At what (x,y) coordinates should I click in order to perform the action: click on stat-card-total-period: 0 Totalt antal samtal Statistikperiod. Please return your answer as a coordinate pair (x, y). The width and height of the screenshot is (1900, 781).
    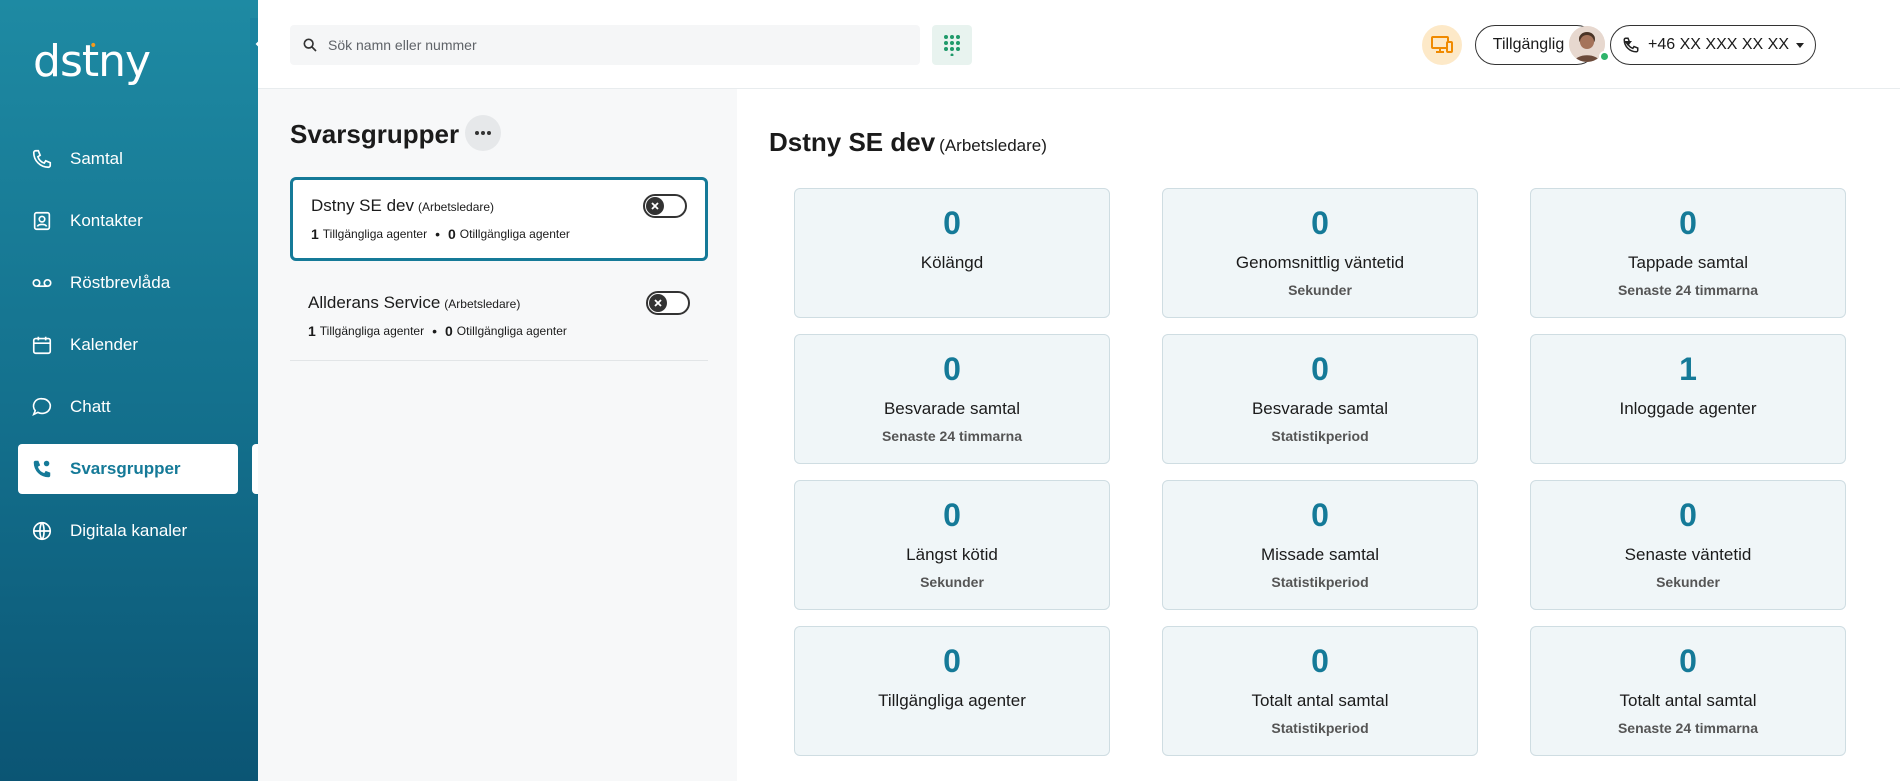
    Looking at the image, I should click on (1320, 691).